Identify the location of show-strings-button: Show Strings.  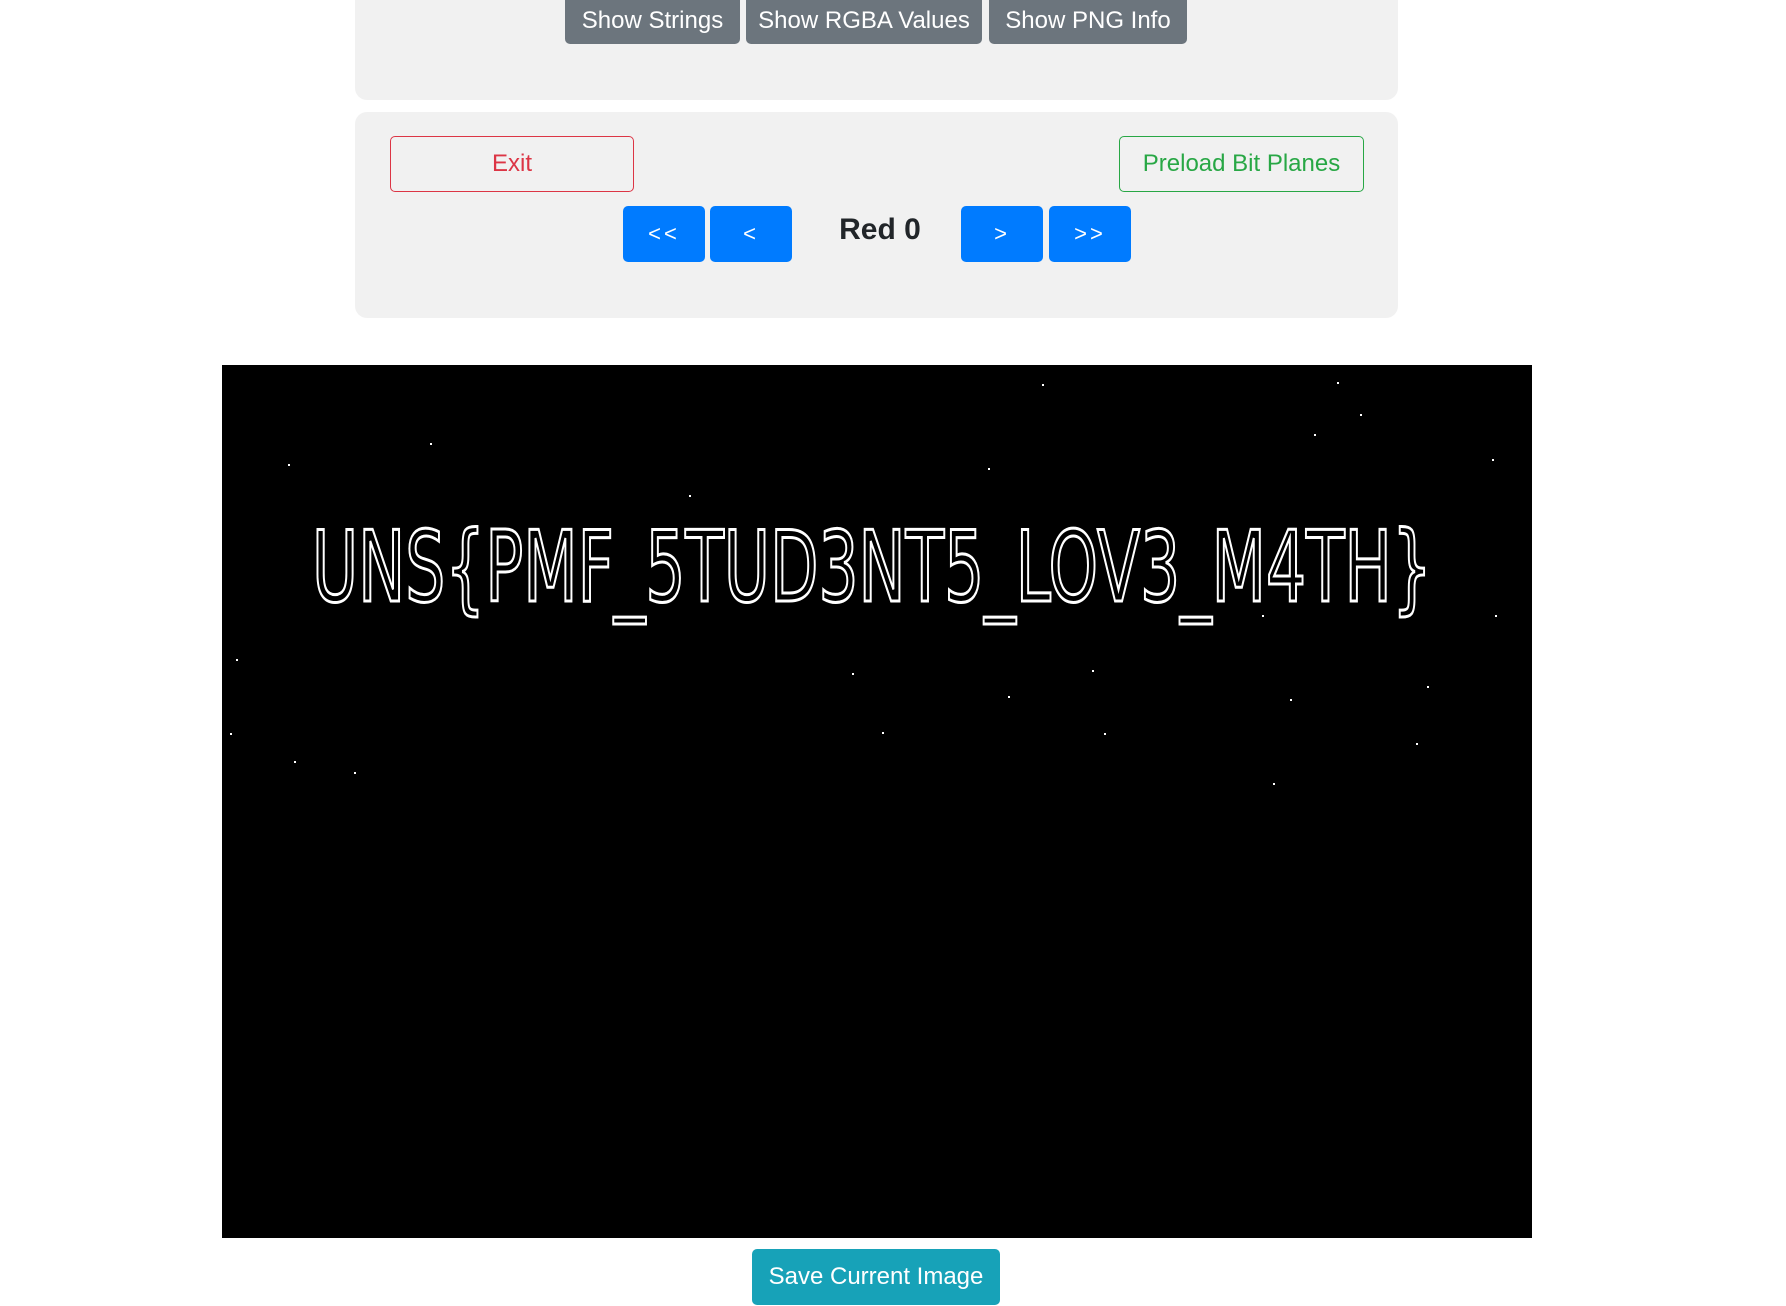
(652, 22).